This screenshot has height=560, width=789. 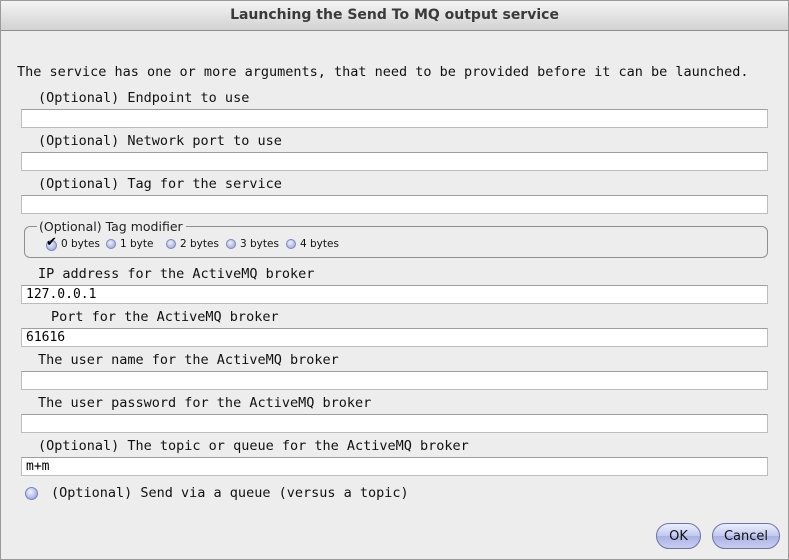 What do you see at coordinates (51, 243) in the screenshot?
I see `checked-radio-icon` at bounding box center [51, 243].